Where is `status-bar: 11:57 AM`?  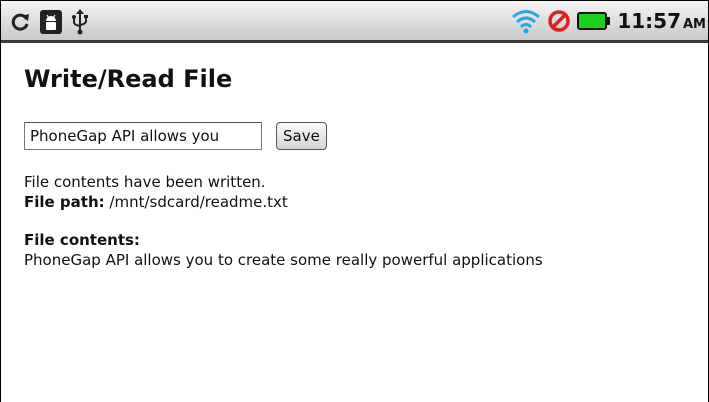 status-bar: 11:57 AM is located at coordinates (354, 22).